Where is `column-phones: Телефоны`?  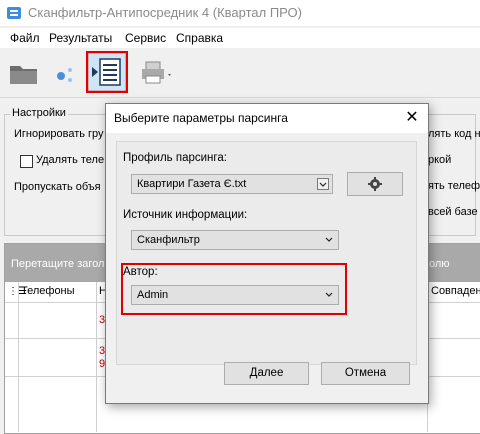 column-phones: Телефоны is located at coordinates (48, 291).